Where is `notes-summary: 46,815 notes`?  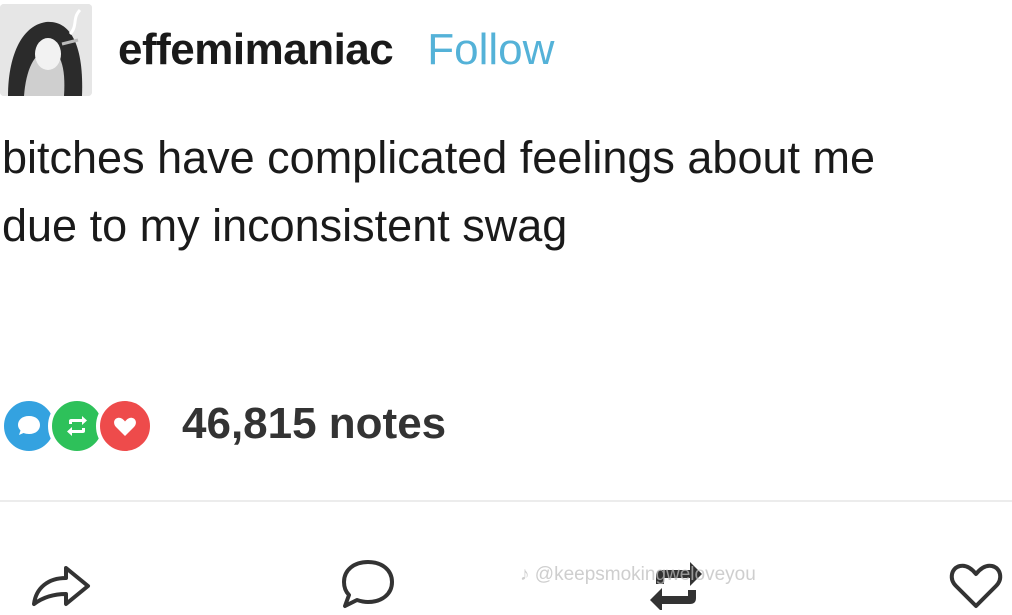 notes-summary: 46,815 notes is located at coordinates (223, 424).